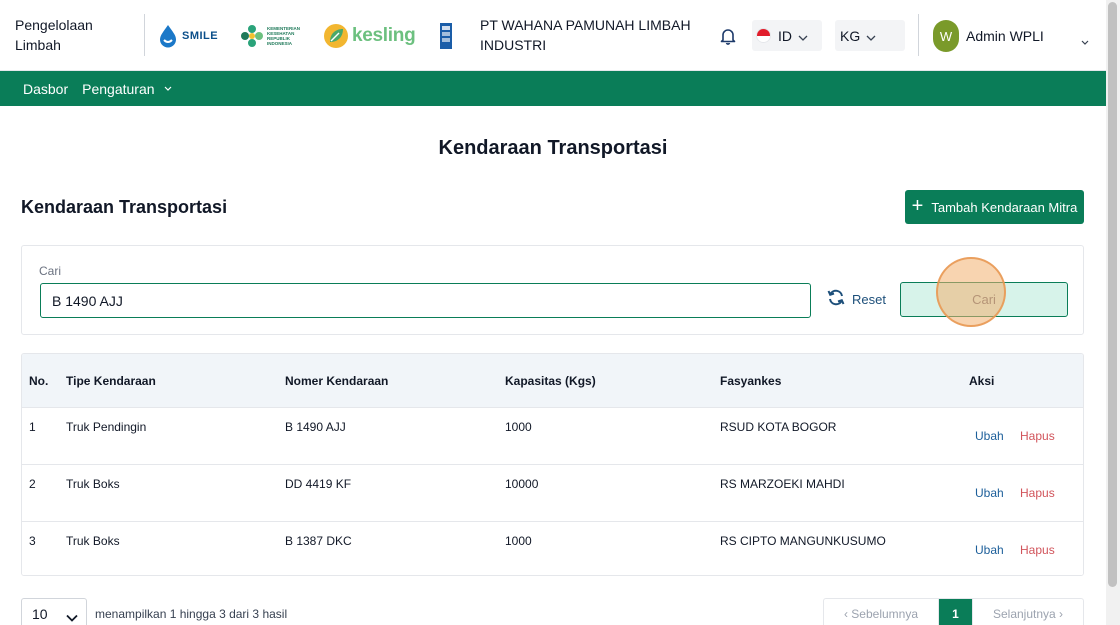  I want to click on undp-emblem-icon, so click(446, 36).